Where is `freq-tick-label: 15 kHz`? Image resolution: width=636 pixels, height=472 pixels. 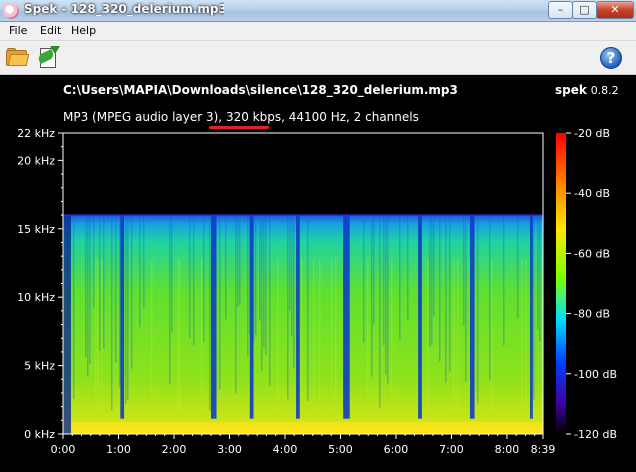 freq-tick-label: 15 kHz is located at coordinates (36, 229).